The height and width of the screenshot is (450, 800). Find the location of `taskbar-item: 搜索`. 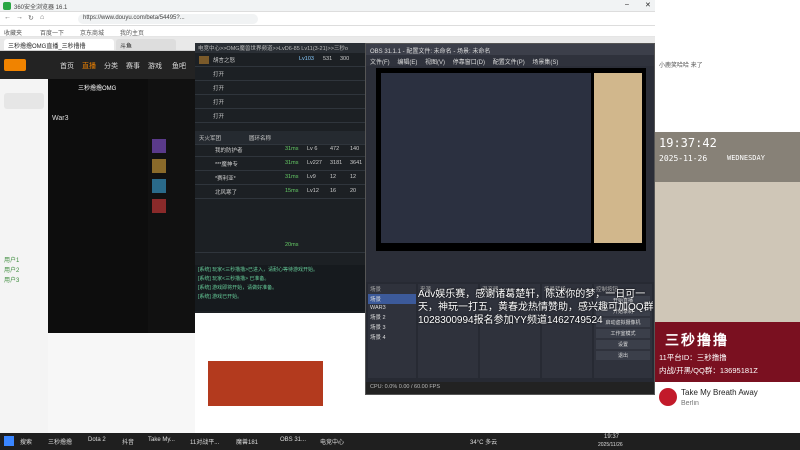

taskbar-item: 搜索 is located at coordinates (26, 441).